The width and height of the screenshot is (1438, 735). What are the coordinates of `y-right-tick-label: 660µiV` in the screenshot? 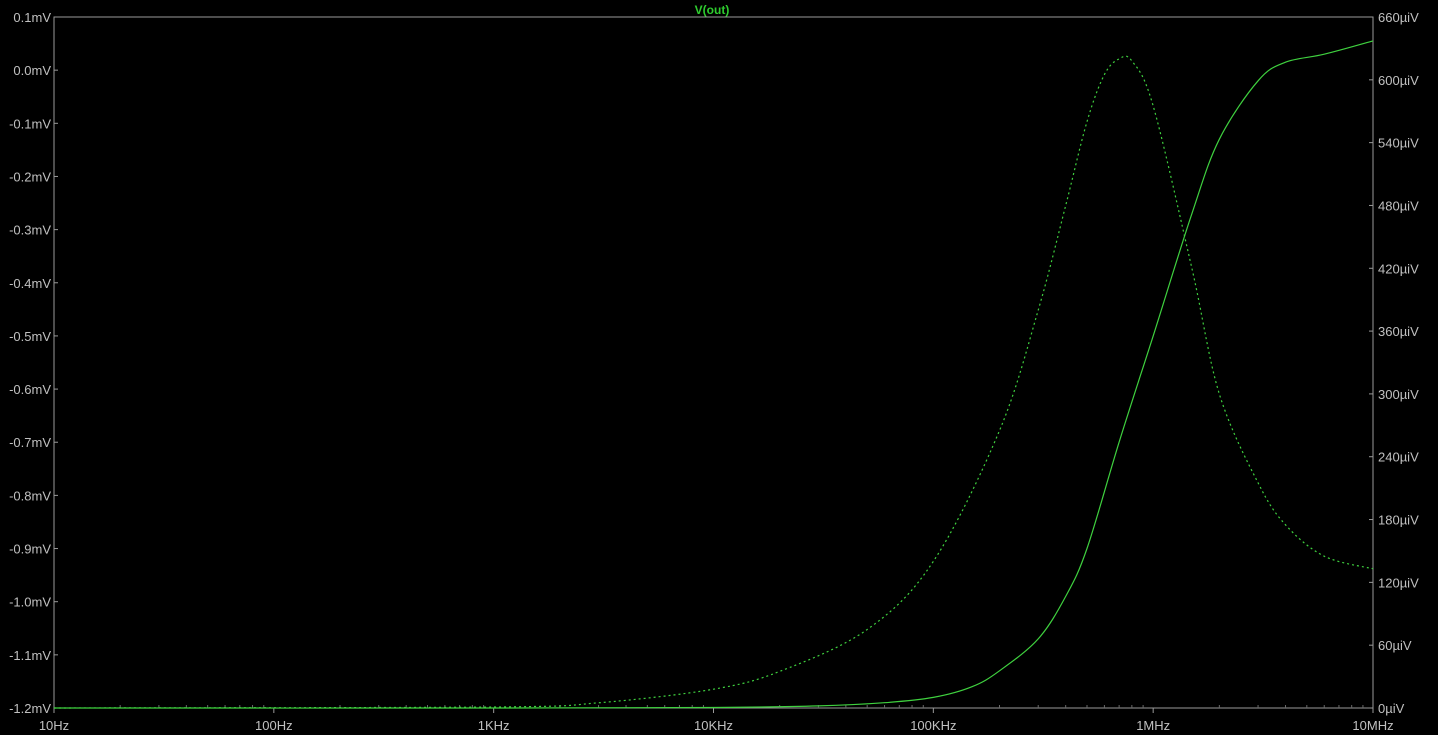 It's located at (1398, 17).